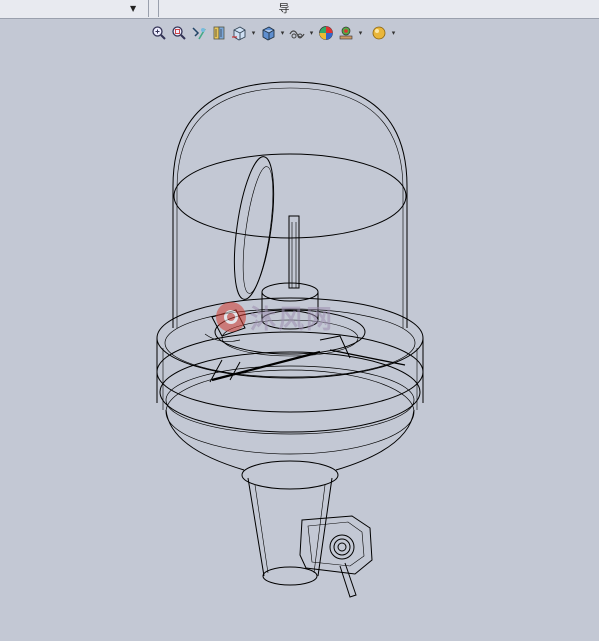  I want to click on watermark-text: 沐风网, so click(292, 319).